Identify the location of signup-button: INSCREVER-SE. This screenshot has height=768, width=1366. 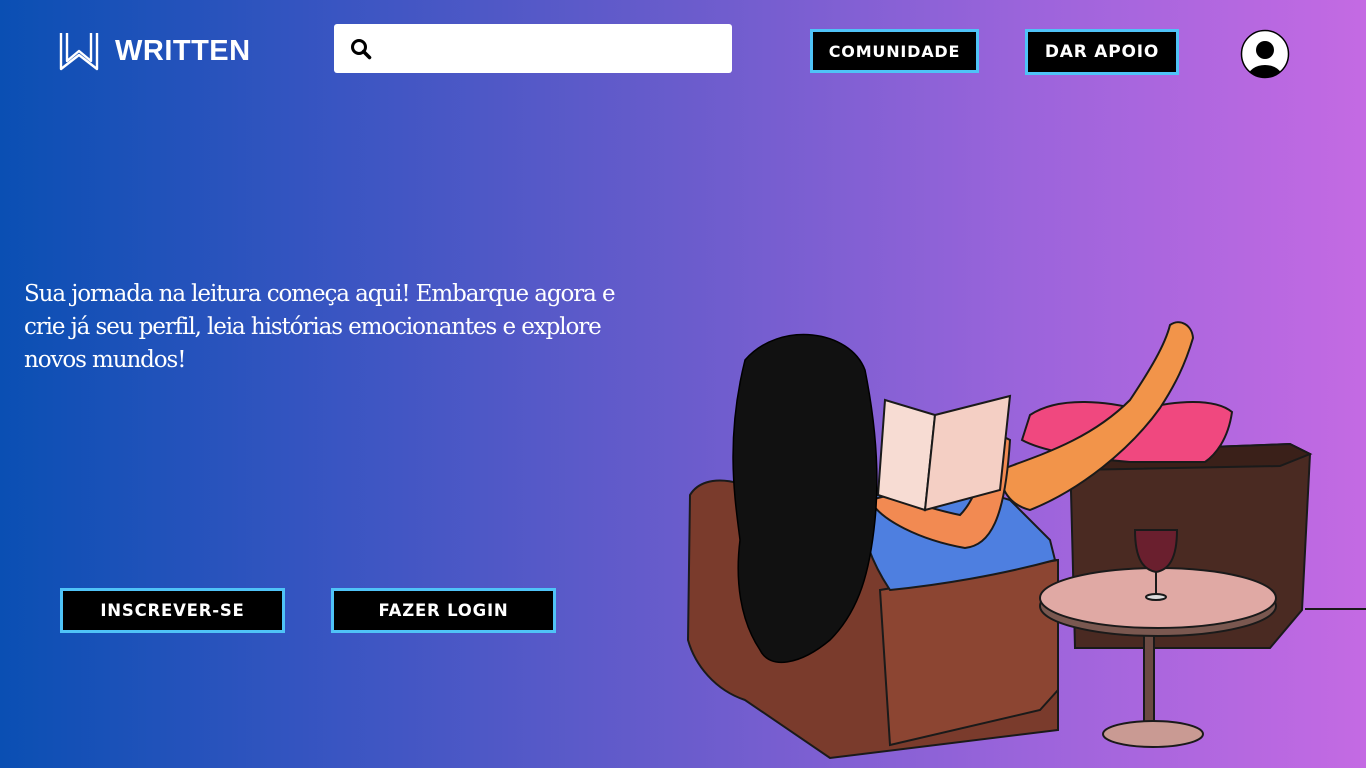
(172, 610).